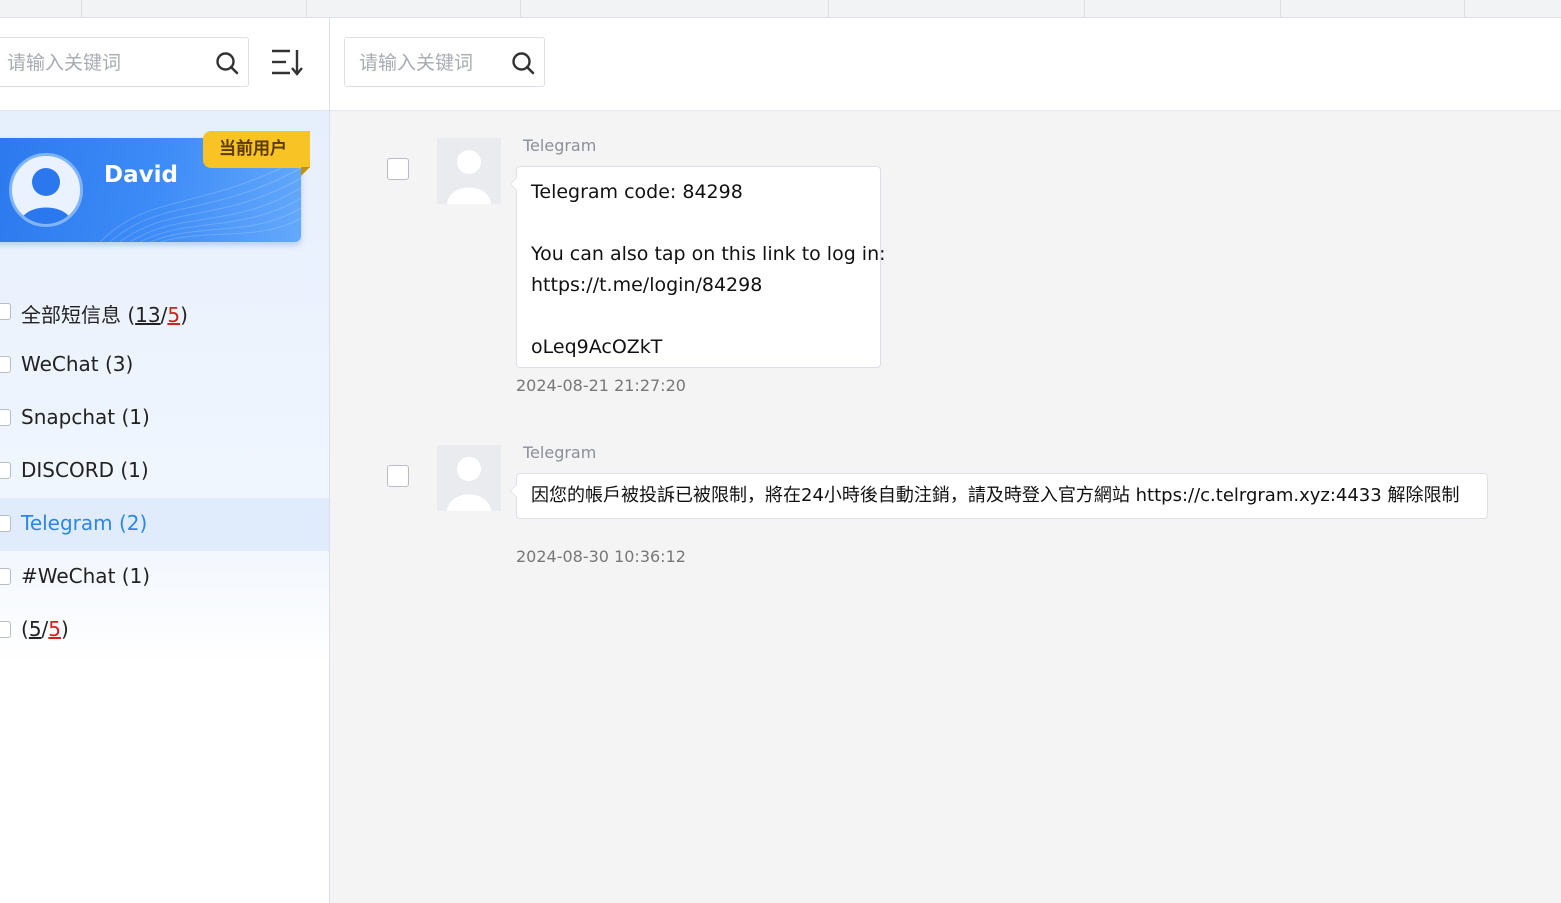 The image size is (1561, 903). I want to click on message-timestamp: 2024-08-30 10:36:12, so click(601, 556).